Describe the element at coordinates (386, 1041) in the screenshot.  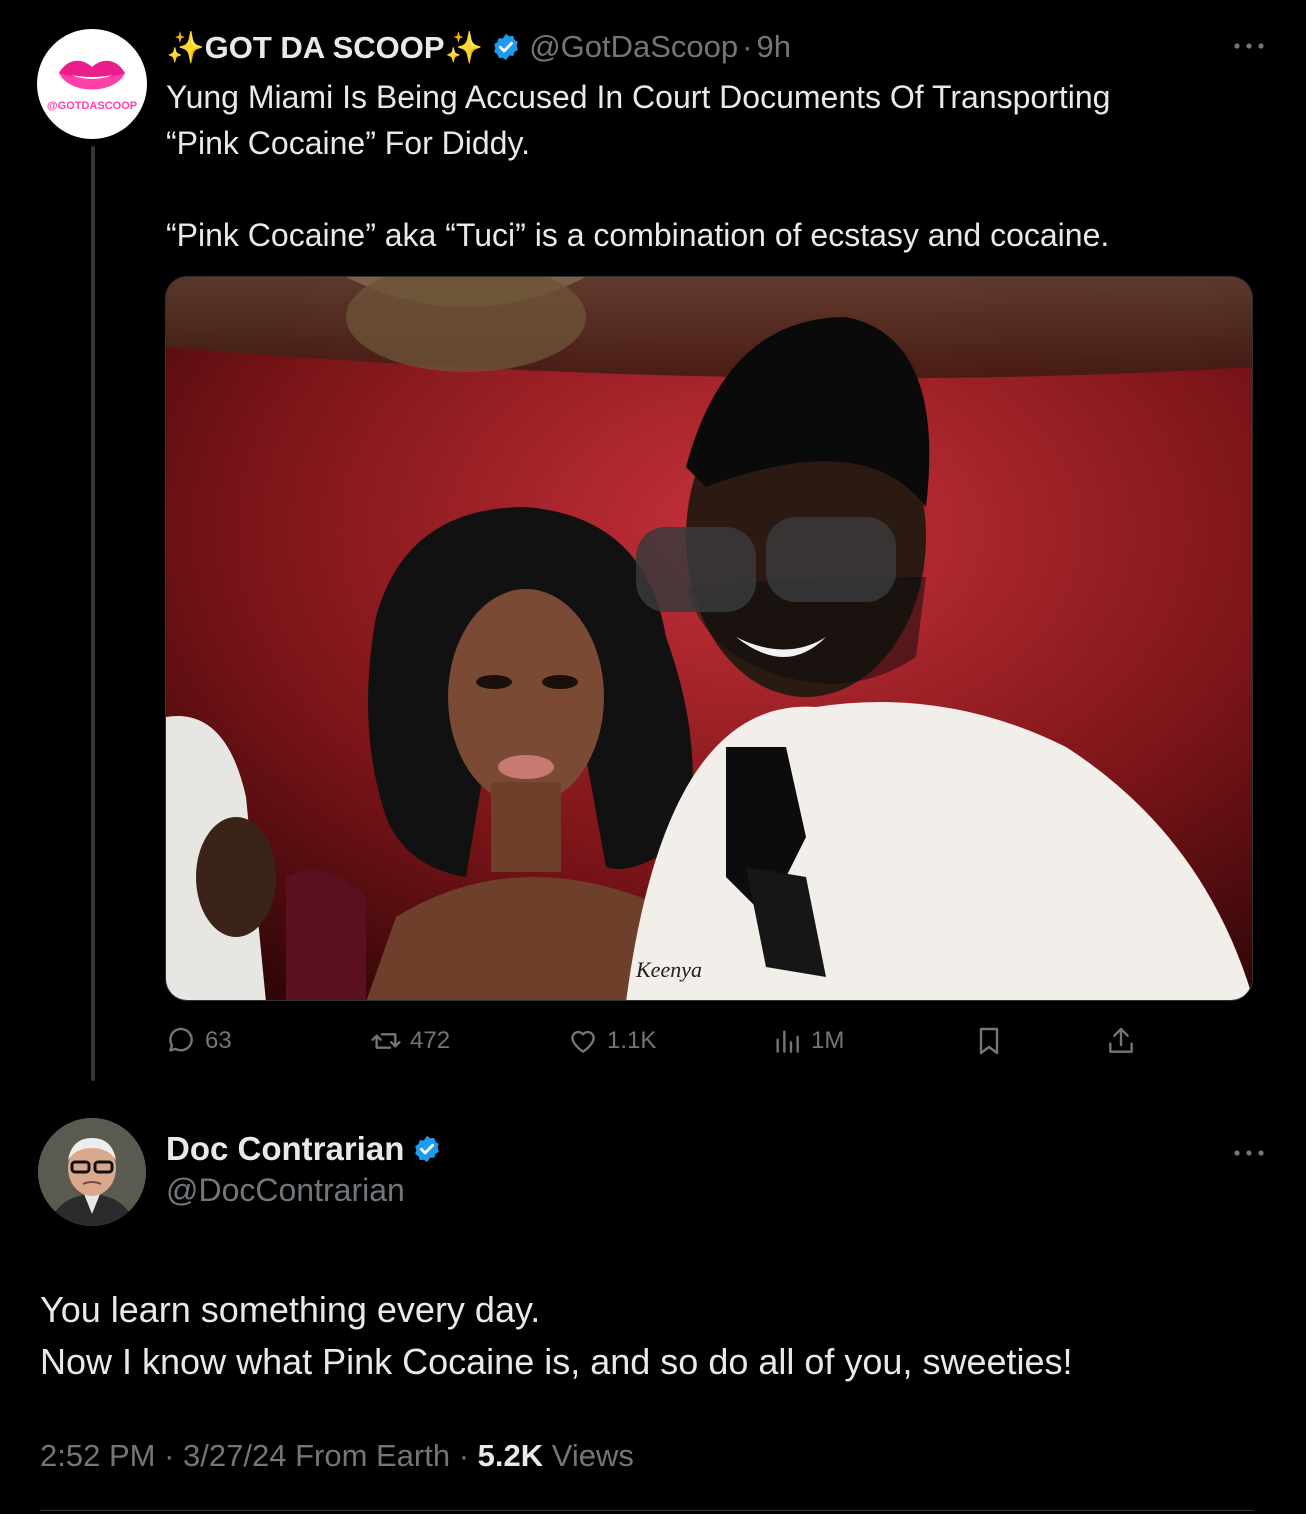
I see `repost-icon` at that location.